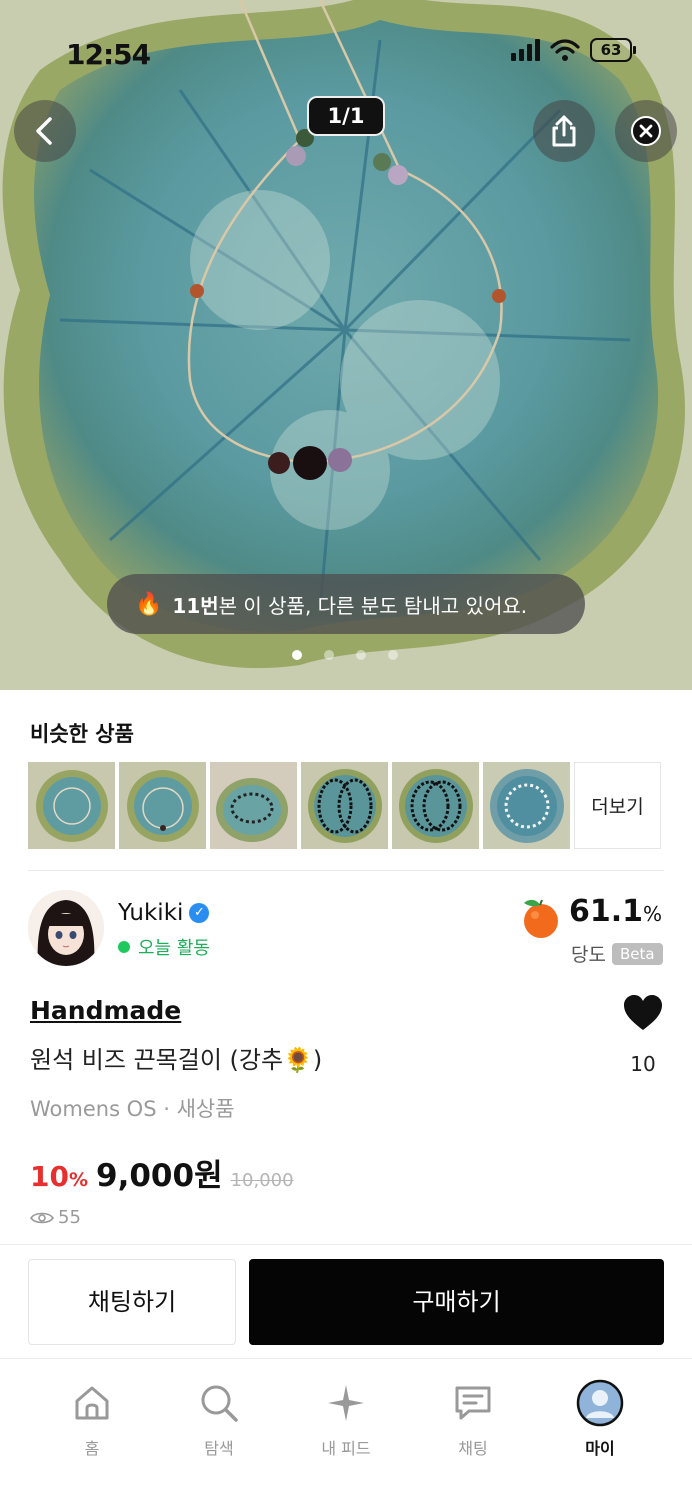 This screenshot has width=692, height=1500. What do you see at coordinates (473, 1448) in the screenshot?
I see `tab-chat-label: 채팅` at bounding box center [473, 1448].